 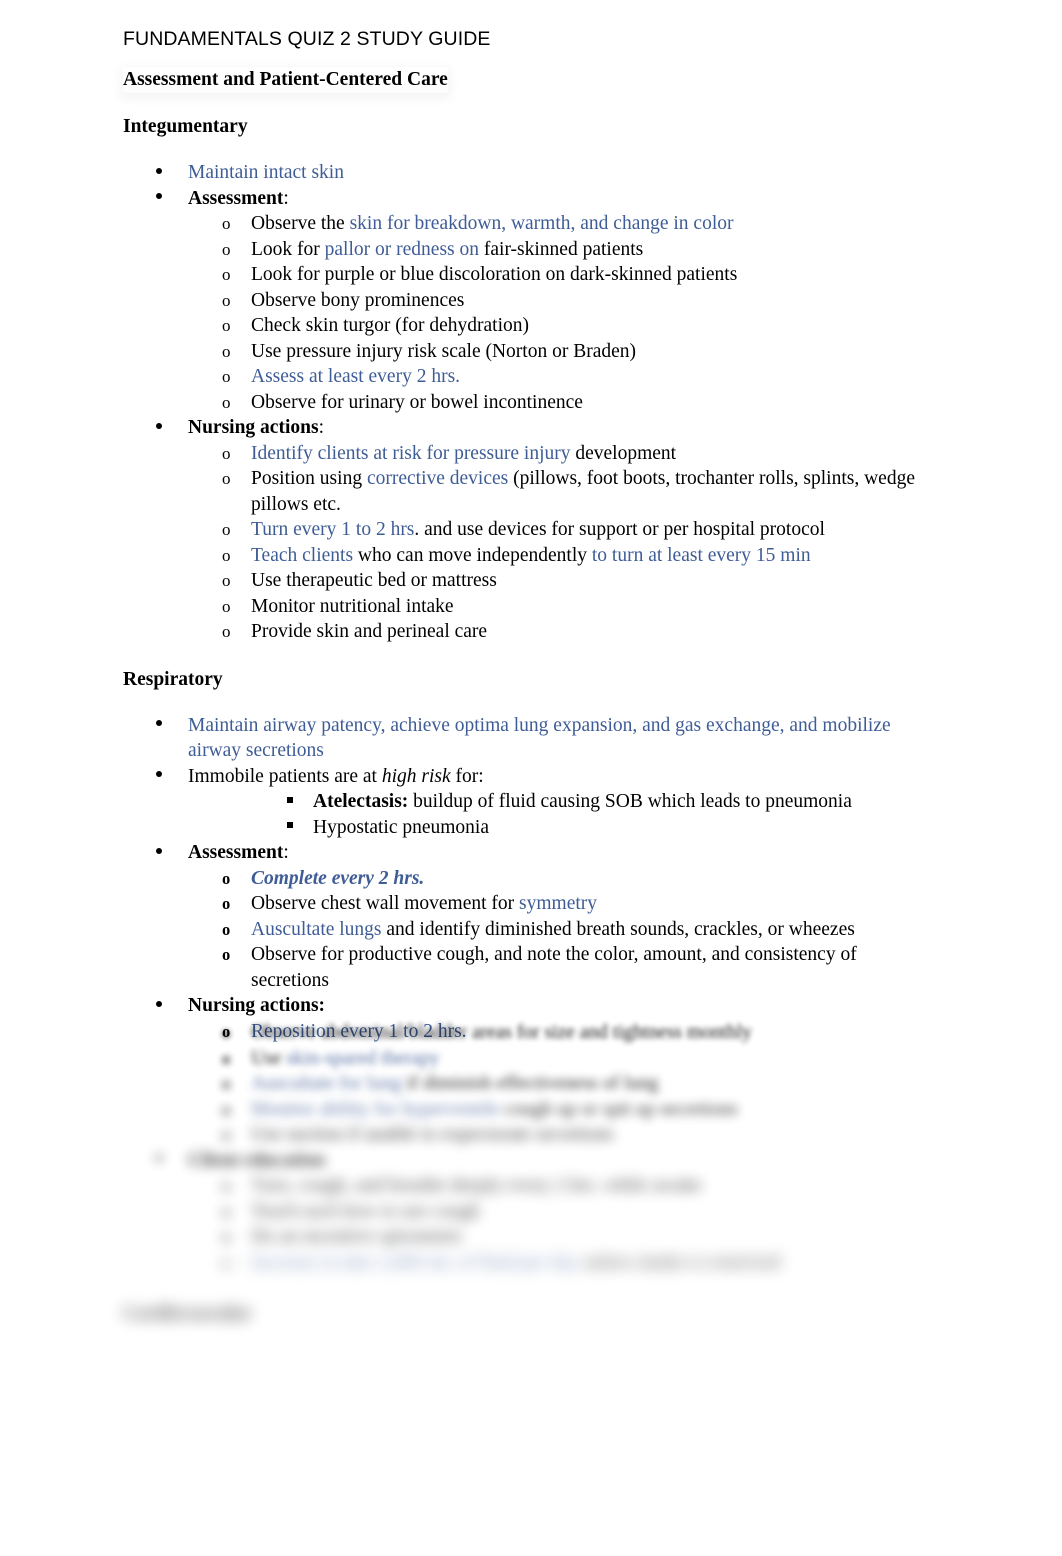 I want to click on list-item: Immobile patients are at high risk for:, so click(x=523, y=777).